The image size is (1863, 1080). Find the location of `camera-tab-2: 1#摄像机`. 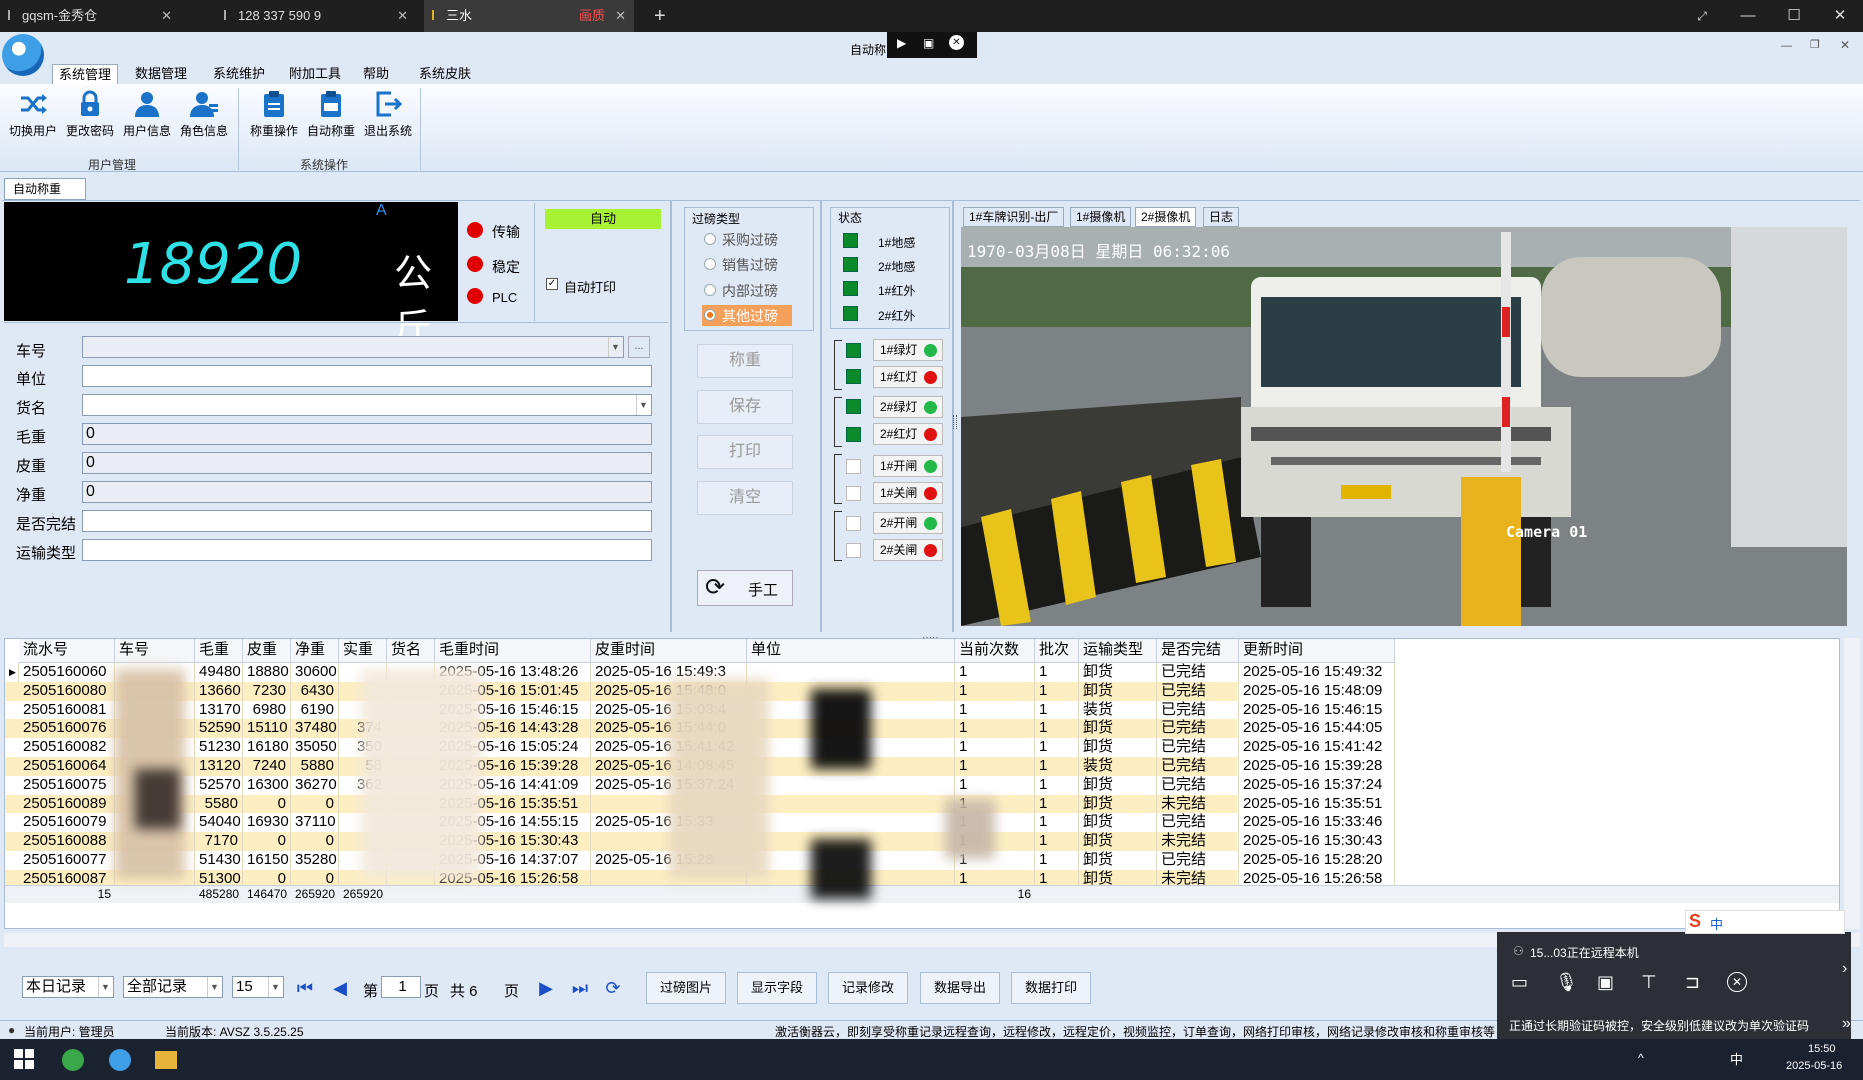

camera-tab-2: 1#摄像机 is located at coordinates (1101, 217).